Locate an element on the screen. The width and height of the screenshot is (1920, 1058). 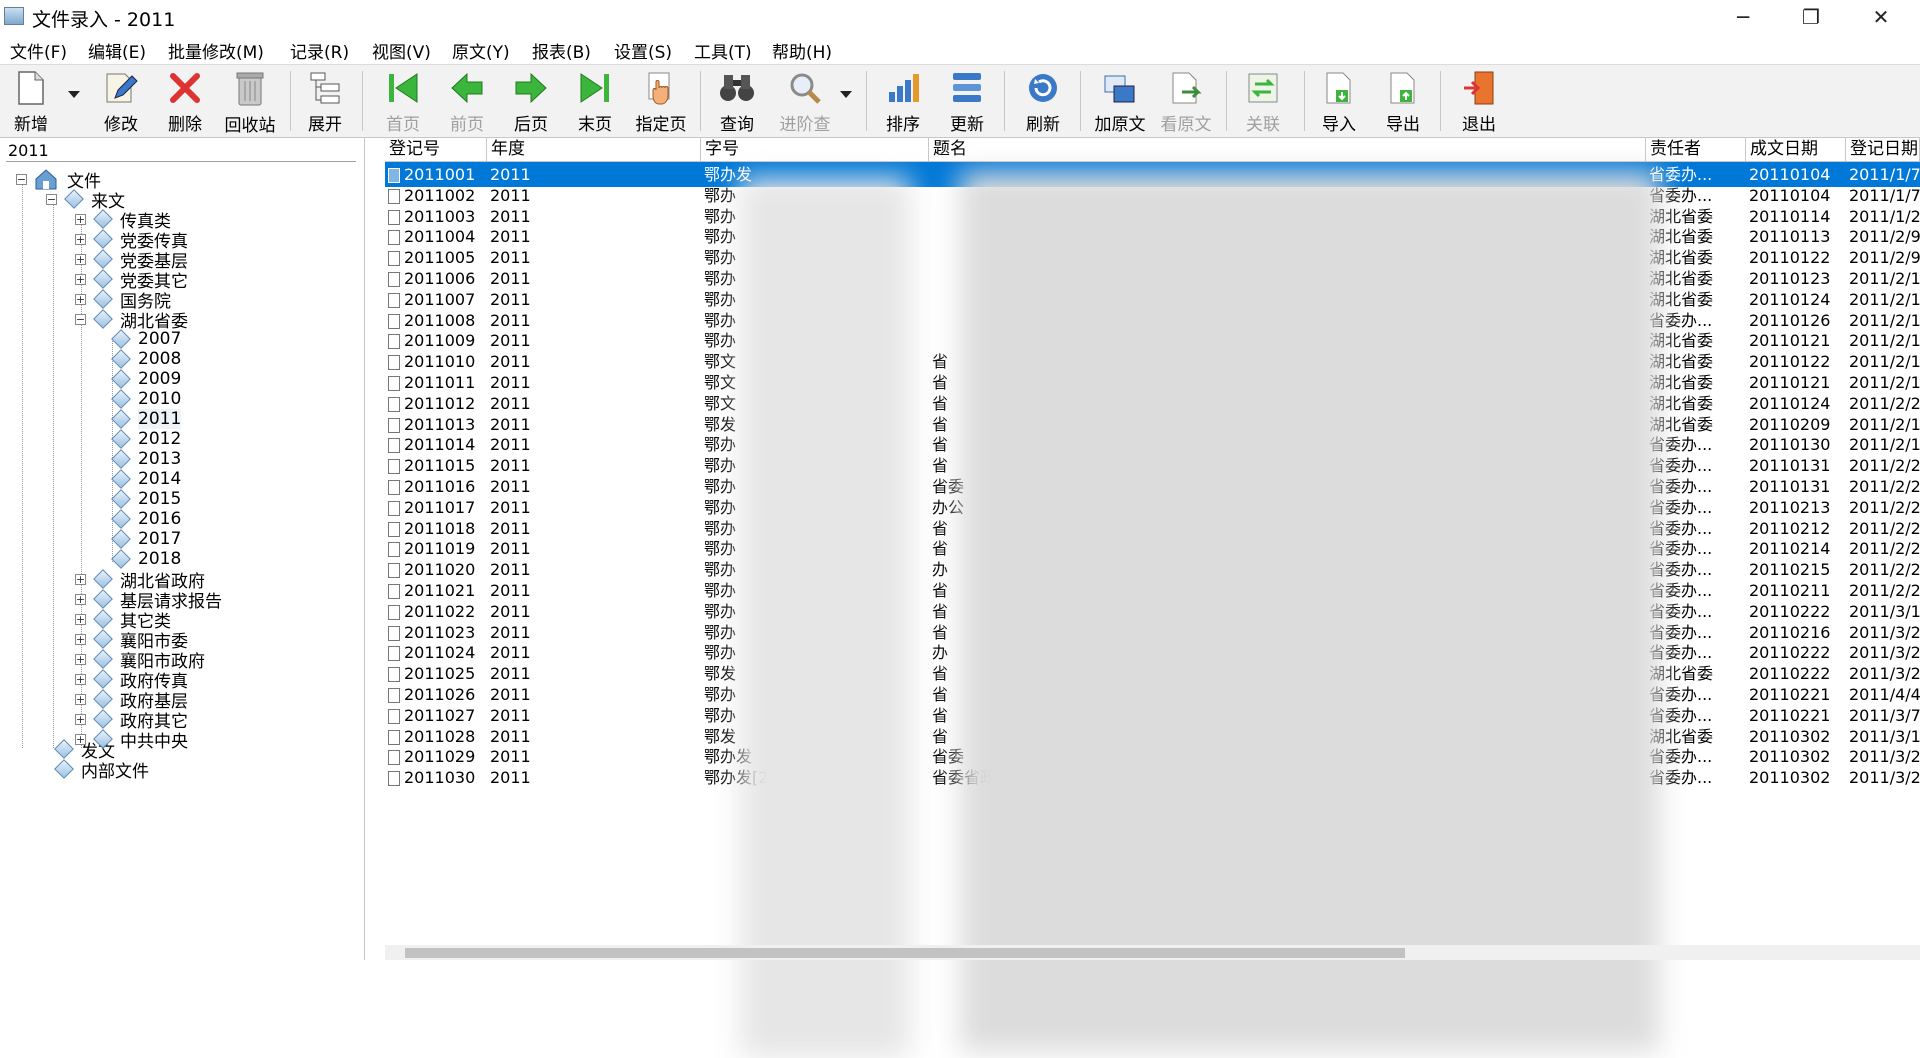
first-page-button: 首页 is located at coordinates (403, 101).